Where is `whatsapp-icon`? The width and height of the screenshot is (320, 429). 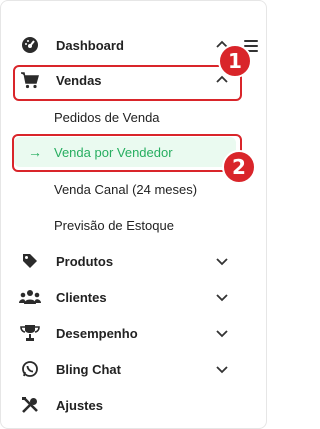
whatsapp-icon is located at coordinates (30, 369).